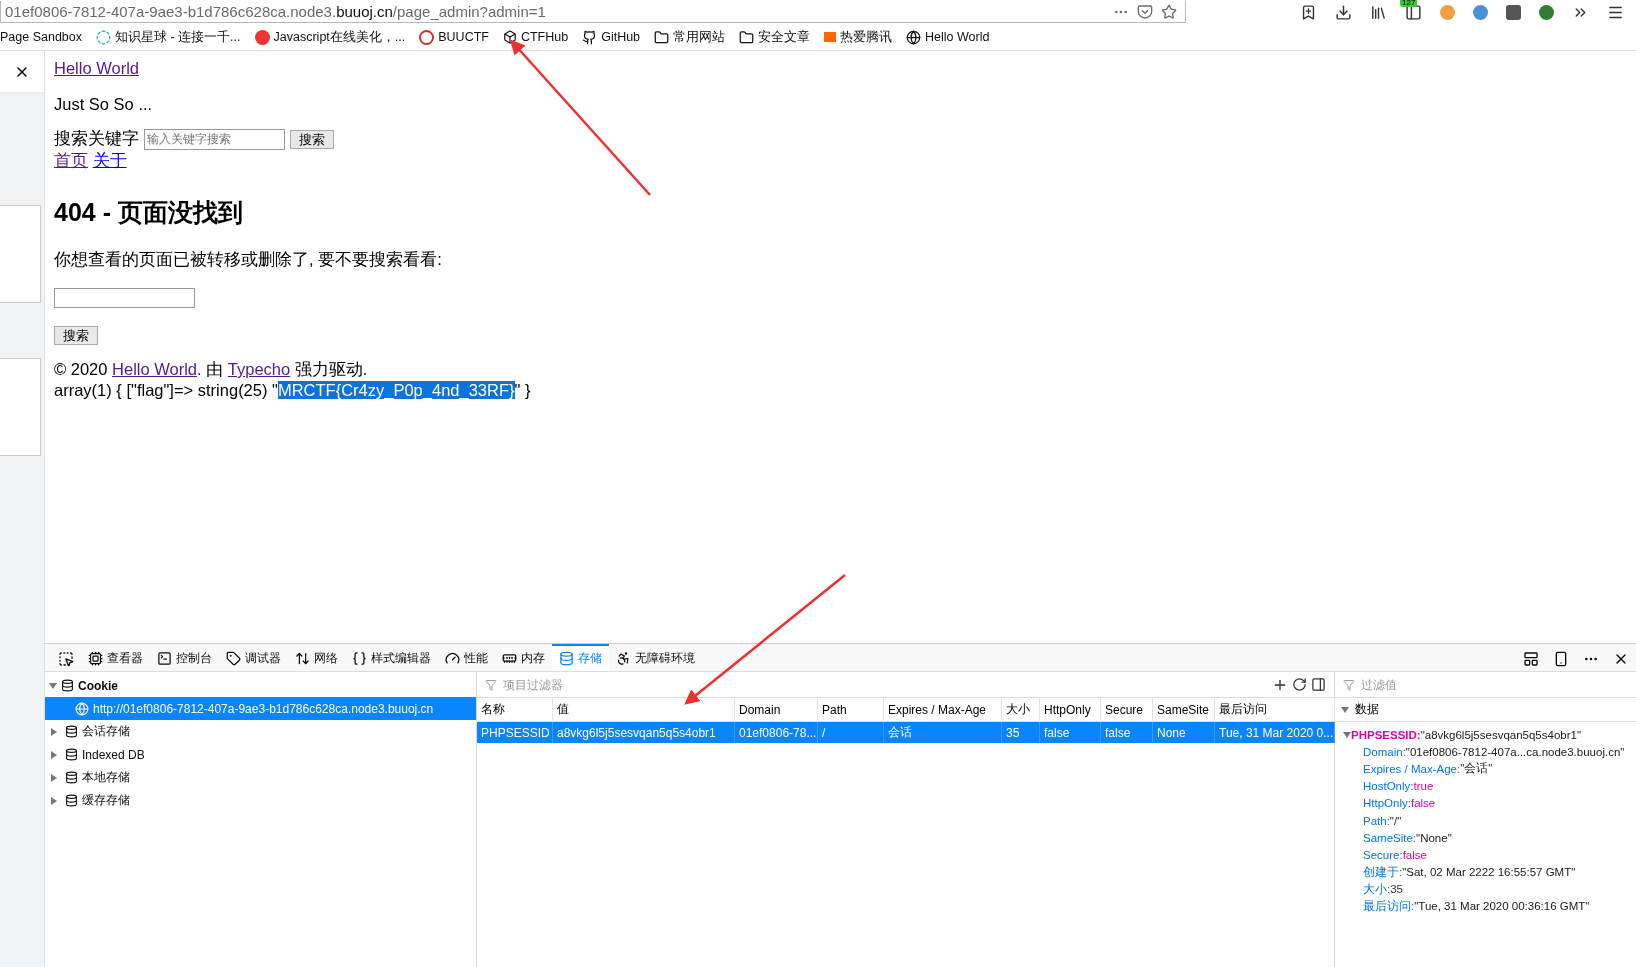  Describe the element at coordinates (1485, 752) in the screenshot. I see `cookie-field: Domain:"01ef0806-7812-407a...ca.node3.buuoj.cn"` at that location.